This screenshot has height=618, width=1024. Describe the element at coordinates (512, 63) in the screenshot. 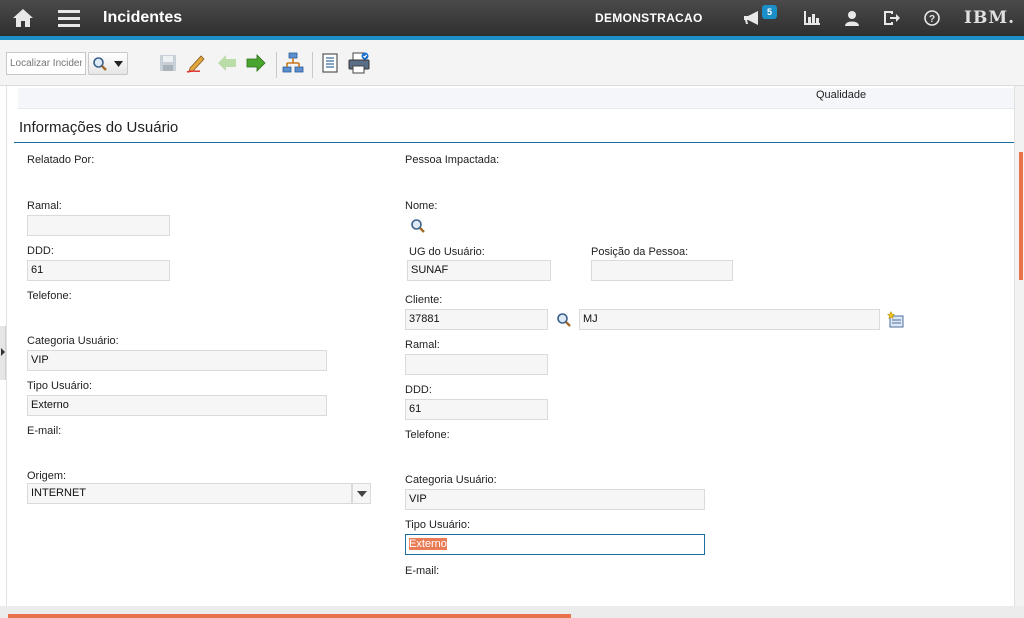

I see `toolbar` at that location.